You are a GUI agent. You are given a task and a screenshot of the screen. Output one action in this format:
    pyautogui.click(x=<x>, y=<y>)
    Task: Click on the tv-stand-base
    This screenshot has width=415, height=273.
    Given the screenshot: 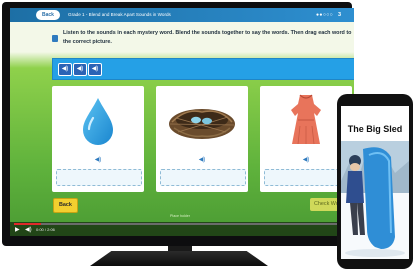 What is the action you would take?
    pyautogui.click(x=179, y=258)
    